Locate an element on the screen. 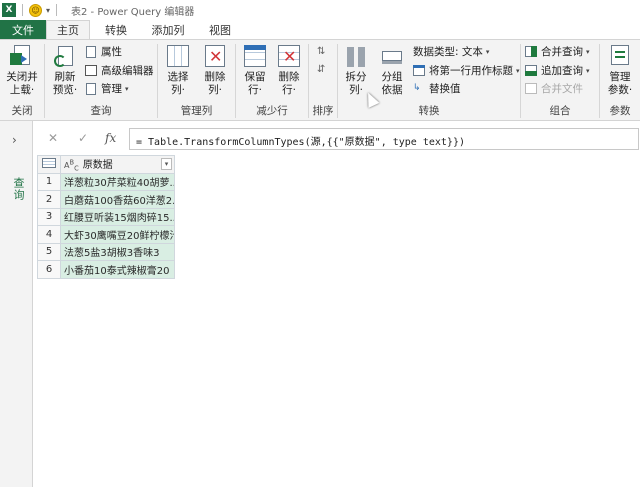 The width and height of the screenshot is (640, 487). group-sort: ⇅ ⇵ 排序 is located at coordinates (323, 80).